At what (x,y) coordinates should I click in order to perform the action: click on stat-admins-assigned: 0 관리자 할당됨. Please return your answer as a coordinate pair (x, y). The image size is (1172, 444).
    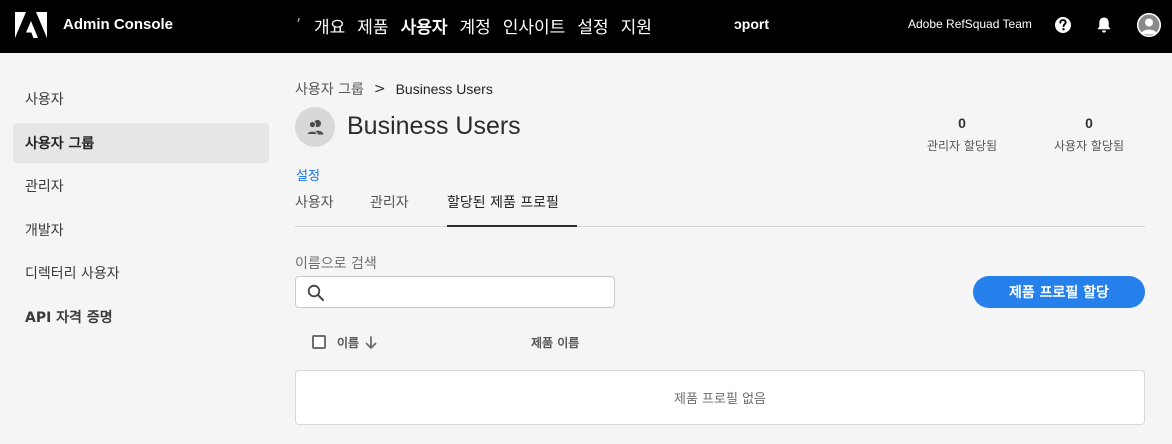
    Looking at the image, I should click on (962, 134).